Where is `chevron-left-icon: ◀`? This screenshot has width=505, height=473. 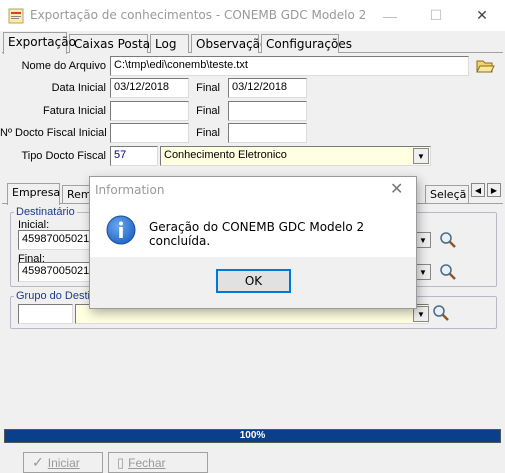
chevron-left-icon: ◀ is located at coordinates (478, 190).